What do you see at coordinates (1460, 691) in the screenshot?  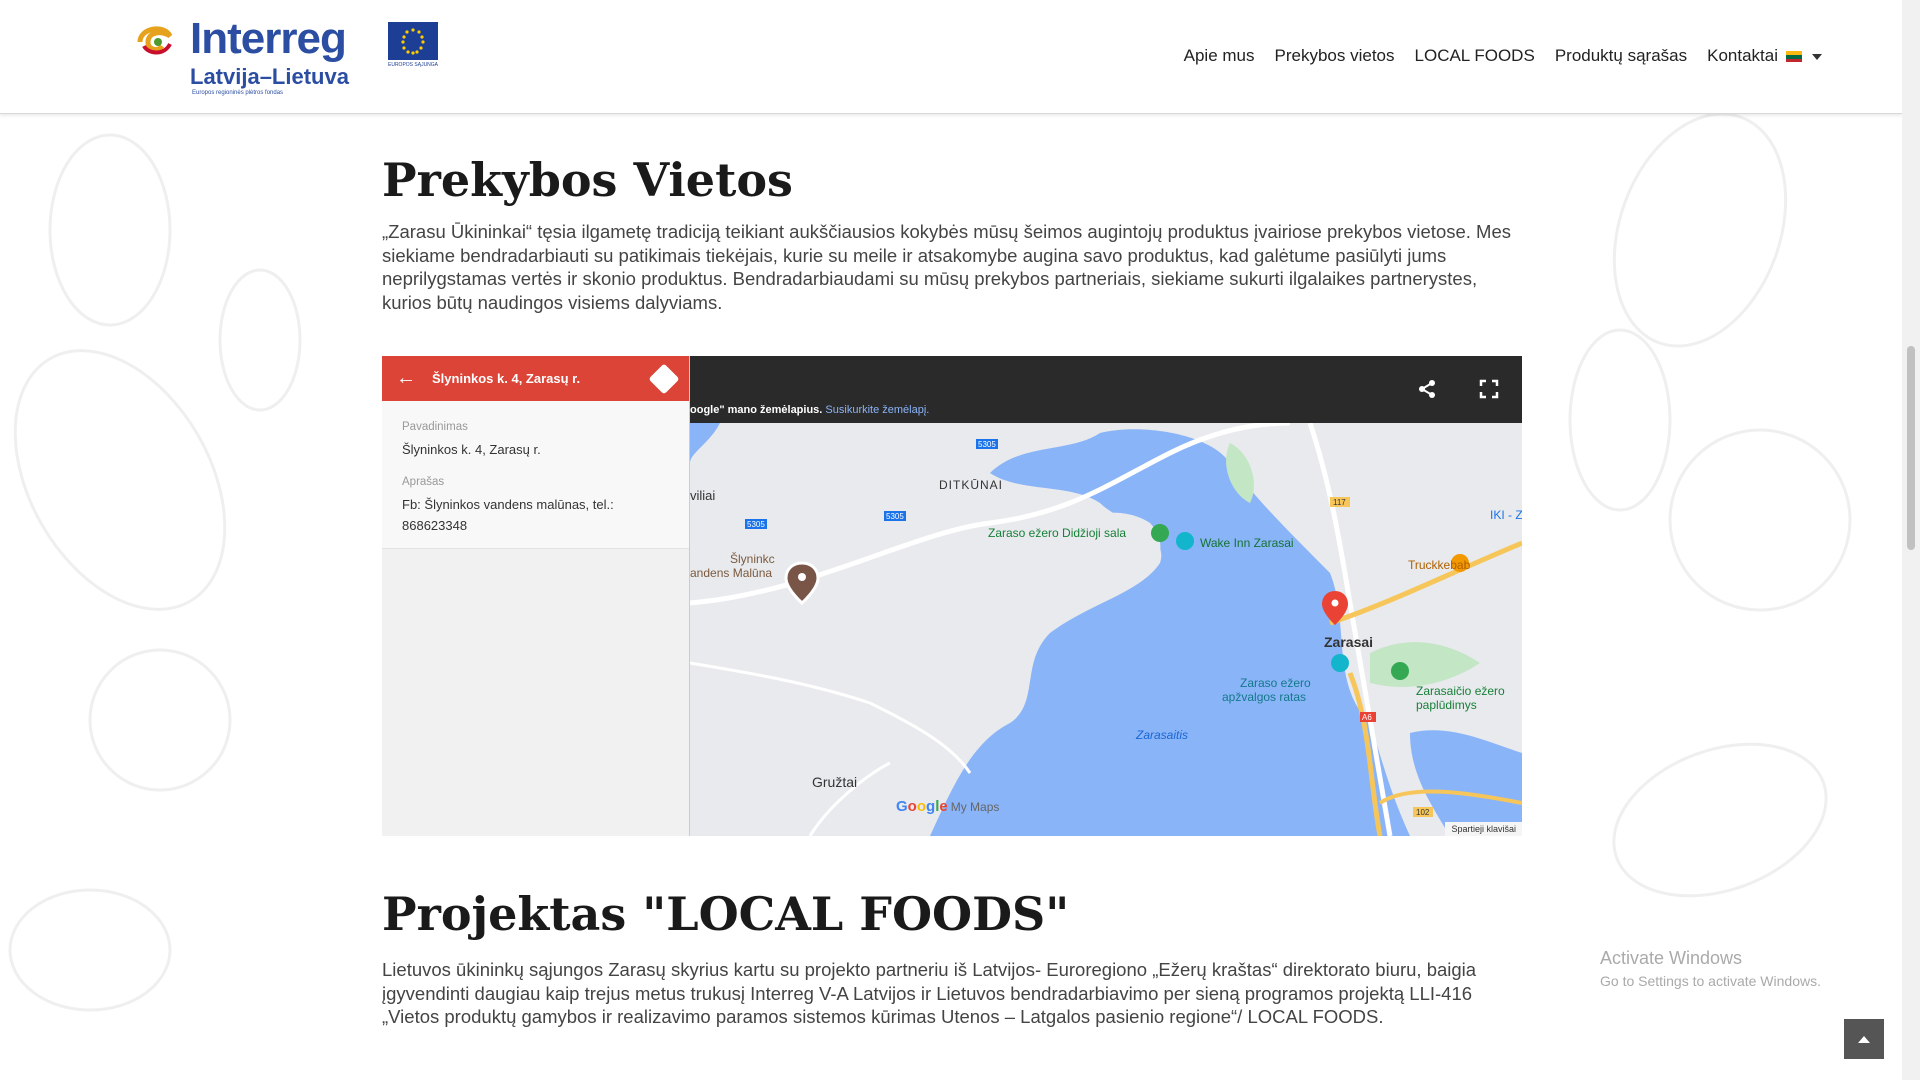 I see `map-label-pludimys: Zarasaičio ežero` at bounding box center [1460, 691].